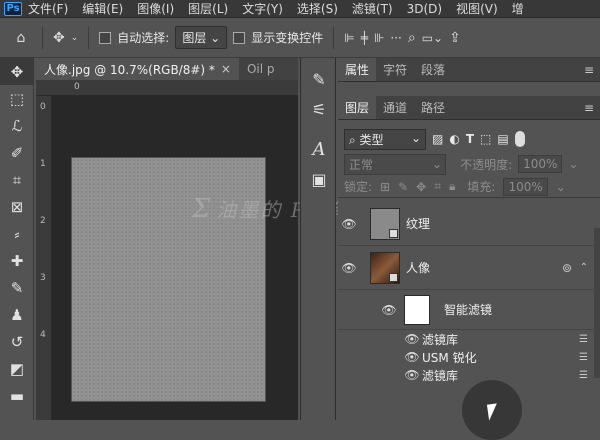 The width and height of the screenshot is (600, 440). I want to click on chevron-down-icon: ⌄, so click(75, 38).